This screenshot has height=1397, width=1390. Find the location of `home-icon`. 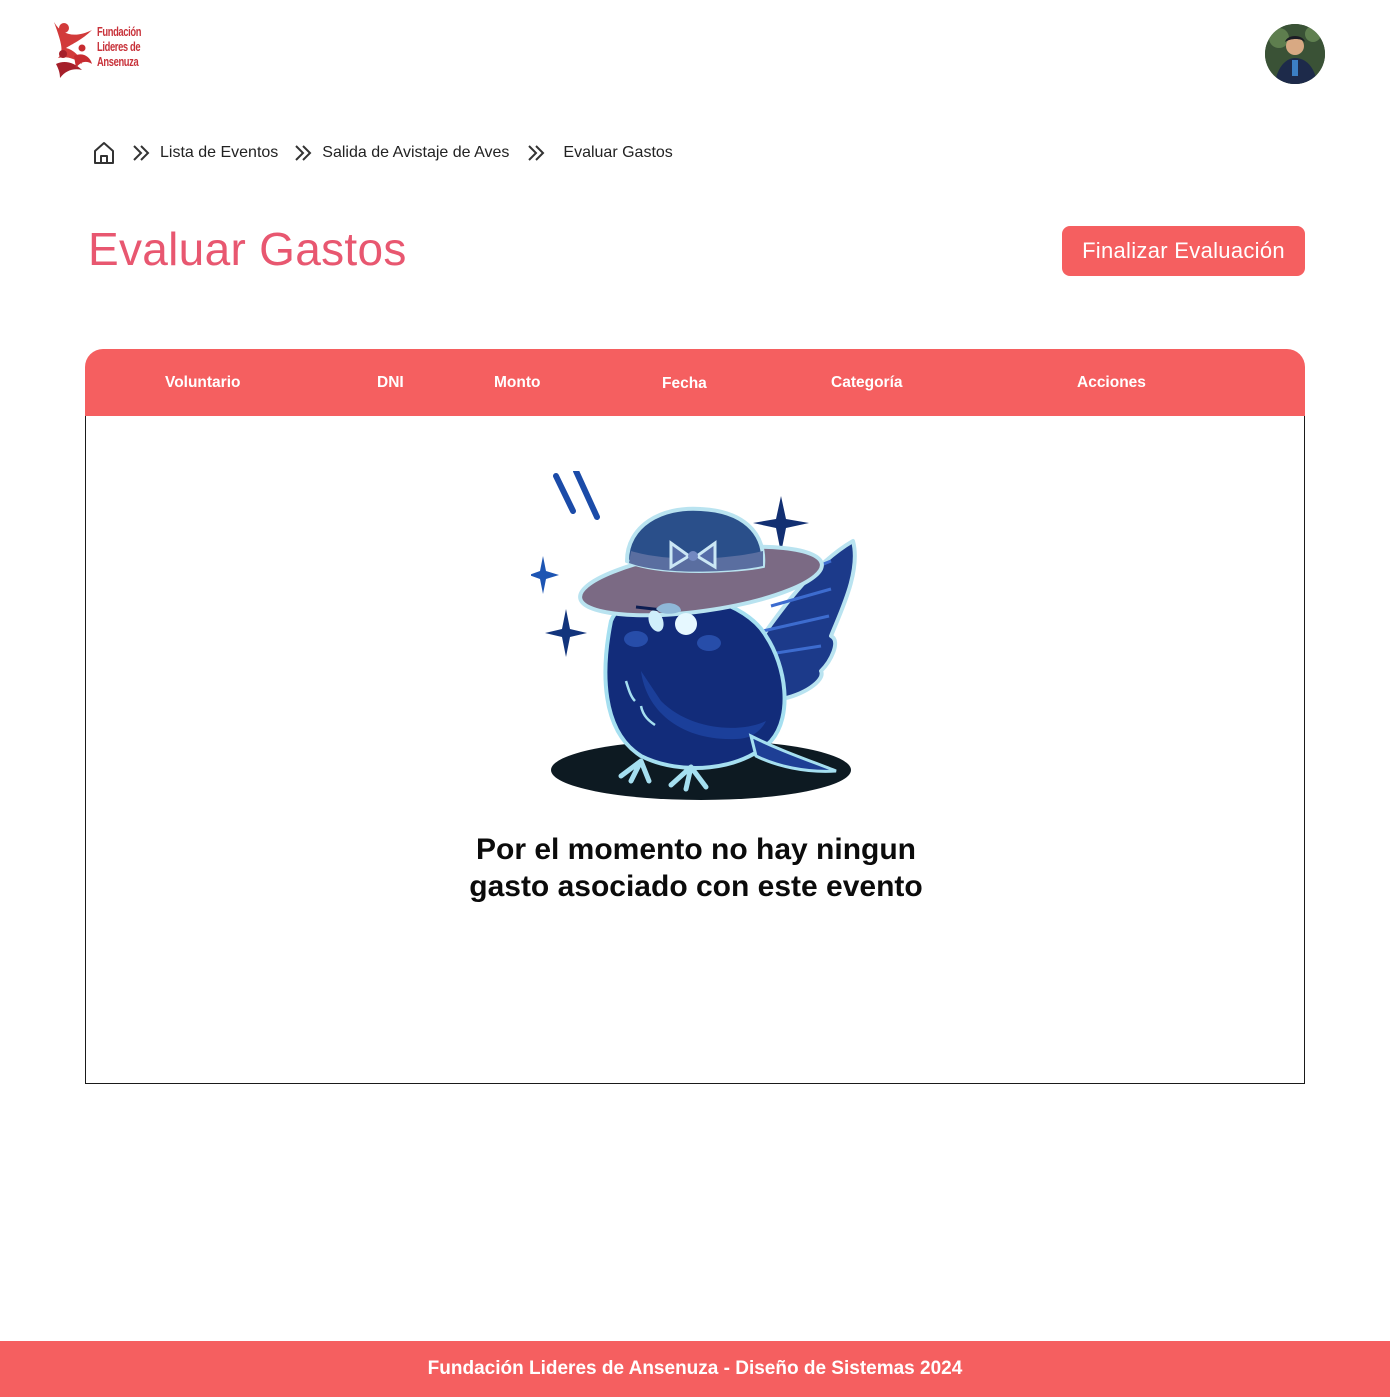

home-icon is located at coordinates (104, 153).